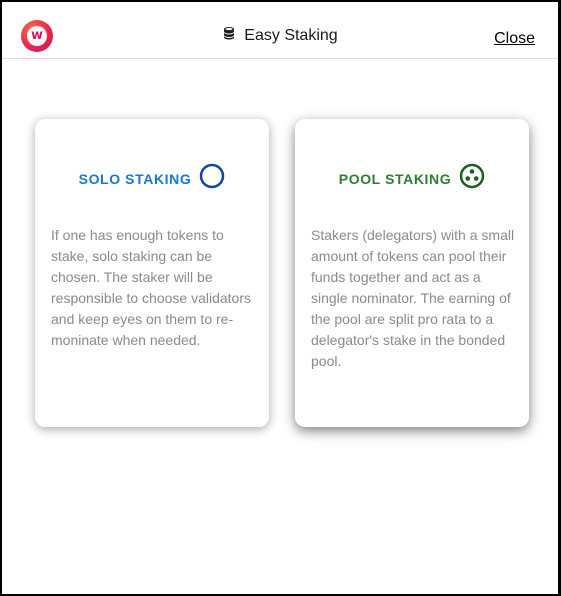 This screenshot has width=561, height=596. What do you see at coordinates (291, 35) in the screenshot?
I see `page-title: Easy Staking` at bounding box center [291, 35].